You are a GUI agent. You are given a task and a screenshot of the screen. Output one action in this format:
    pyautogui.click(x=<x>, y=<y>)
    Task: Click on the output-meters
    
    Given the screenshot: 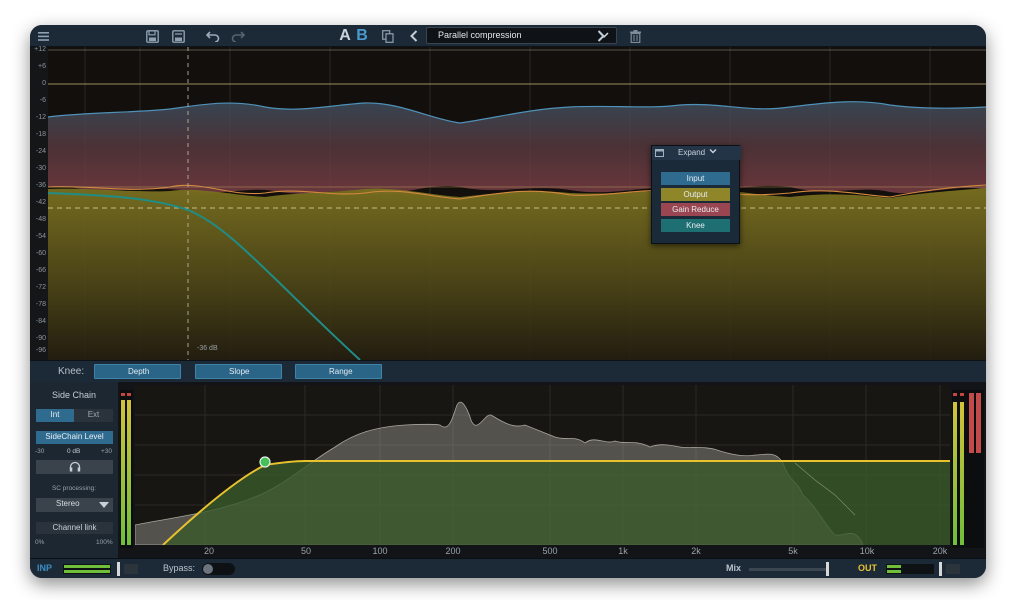 What is the action you would take?
    pyautogui.click(x=968, y=469)
    